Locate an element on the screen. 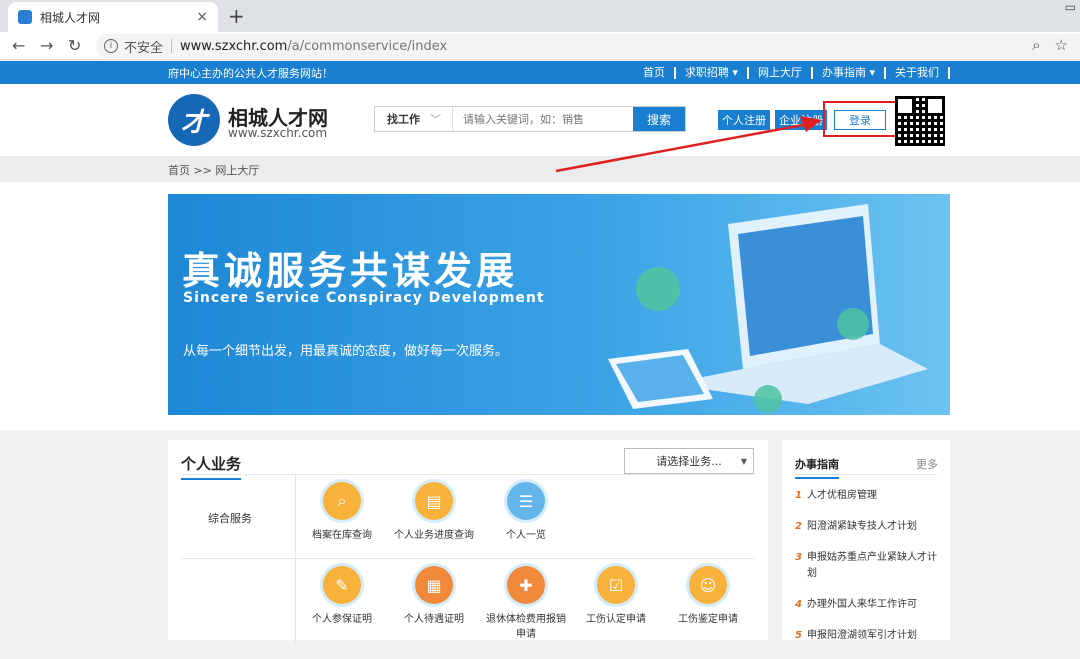 This screenshot has height=659, width=1080. business-select: 请选择业务... ▼ is located at coordinates (689, 461).